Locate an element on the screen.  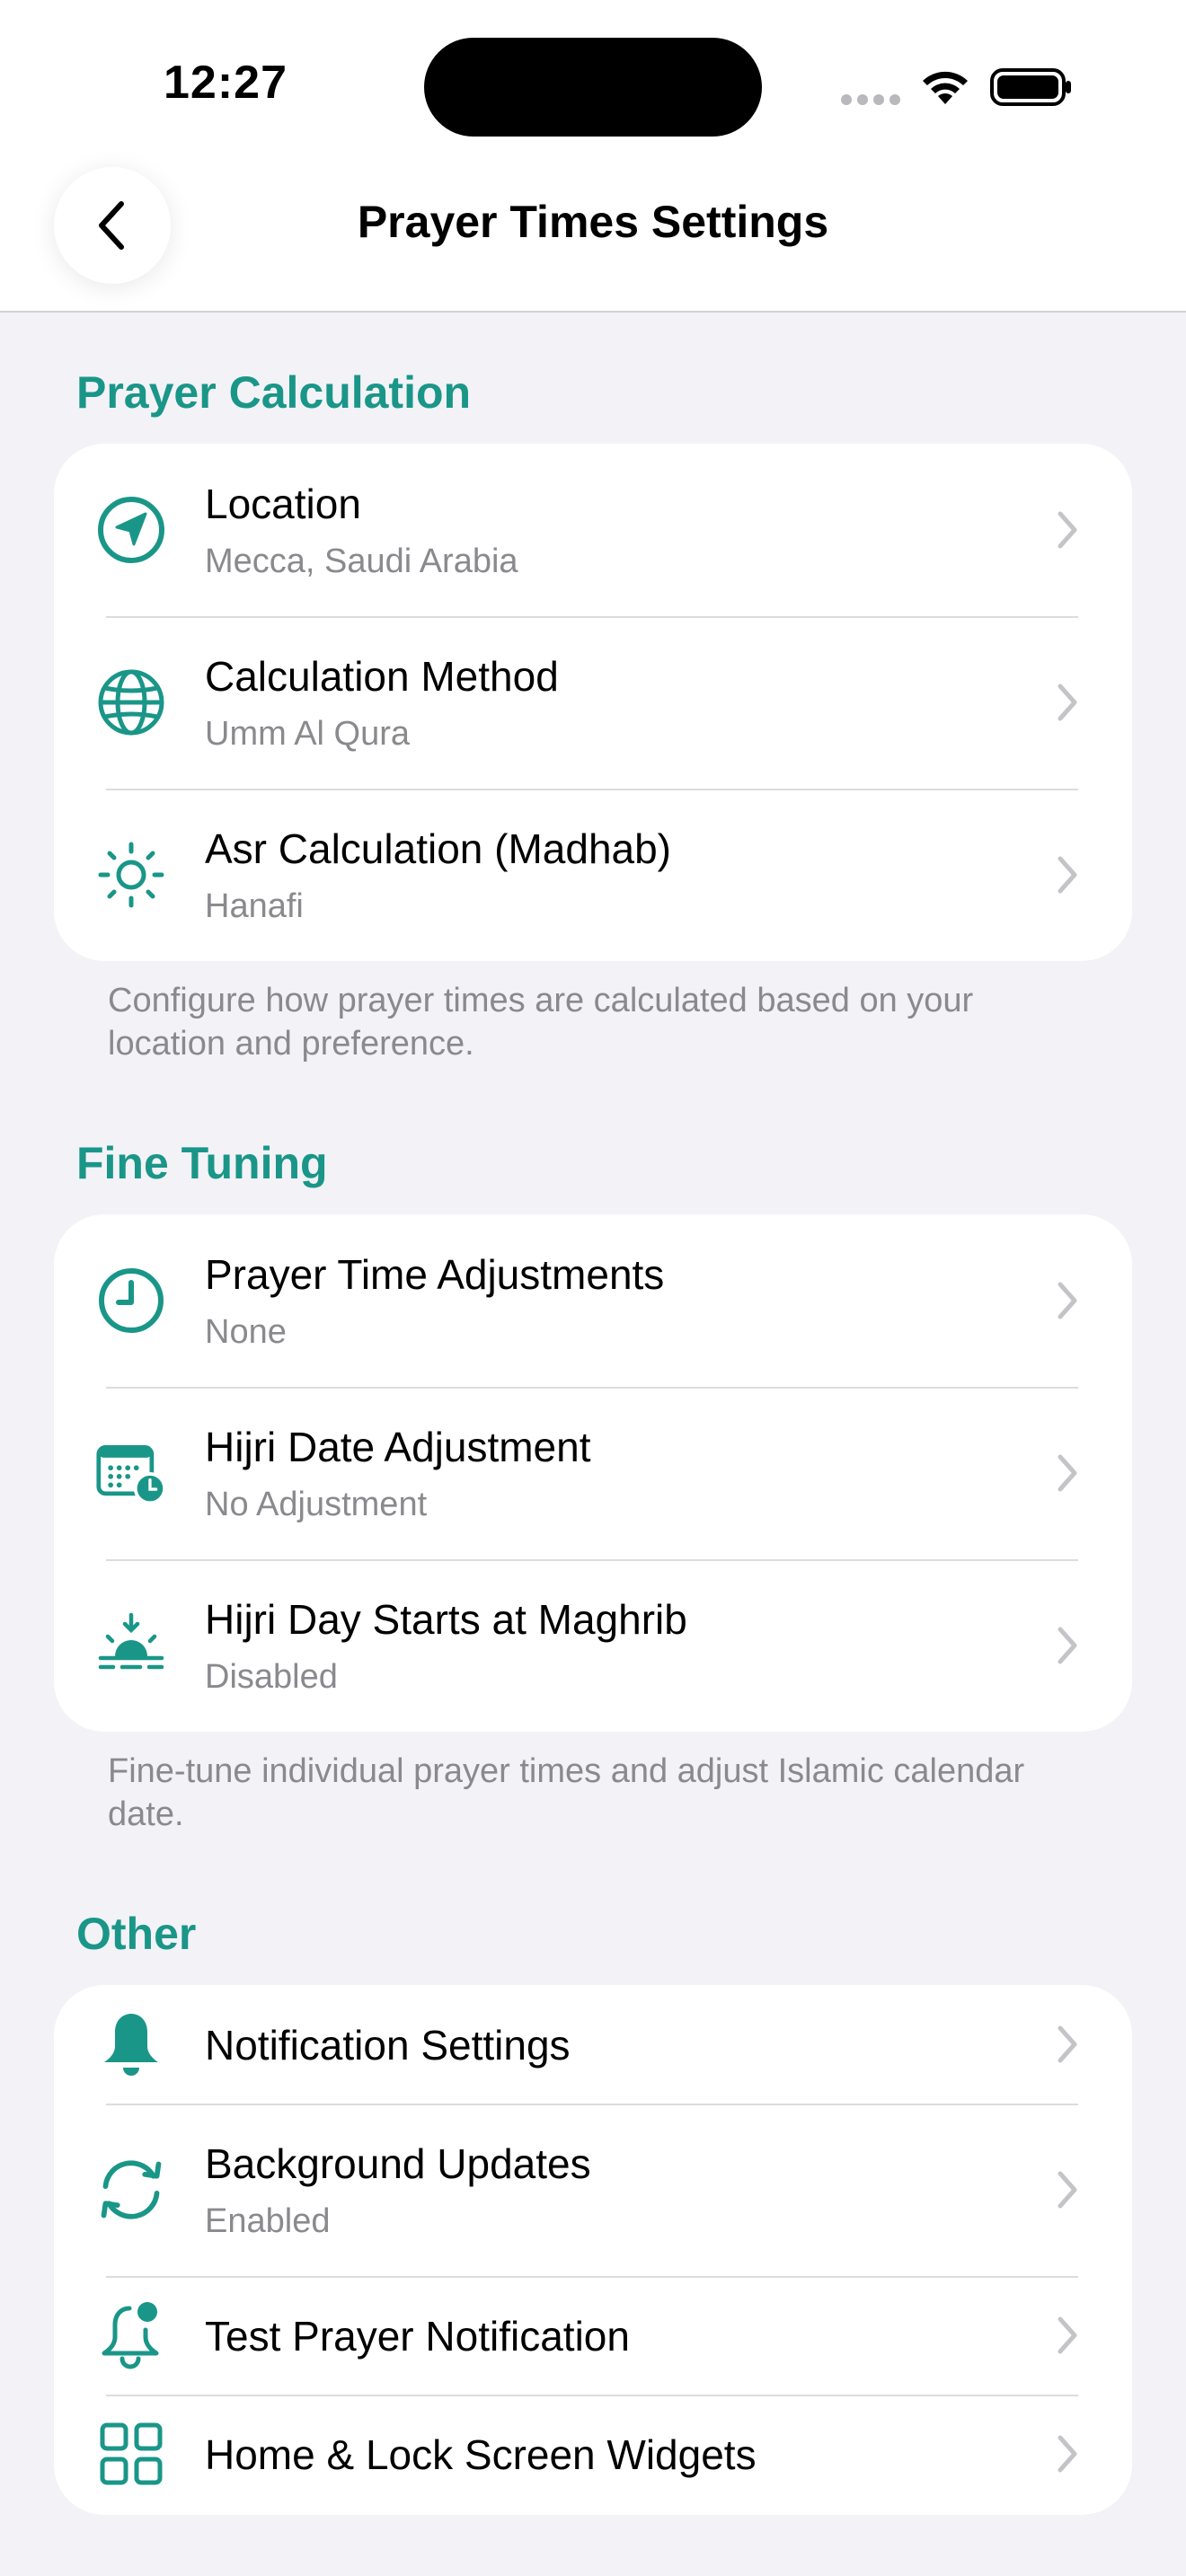
row-subtitle: Disabled is located at coordinates (271, 1677).